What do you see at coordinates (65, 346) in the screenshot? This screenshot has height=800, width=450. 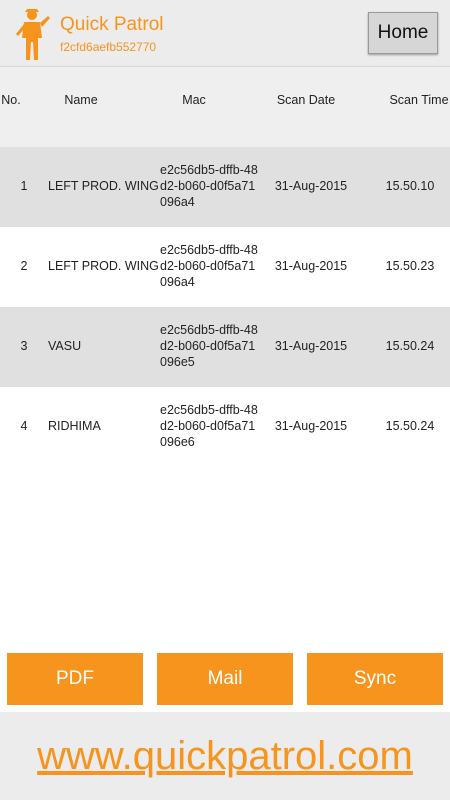 I see `row-name: VASU` at bounding box center [65, 346].